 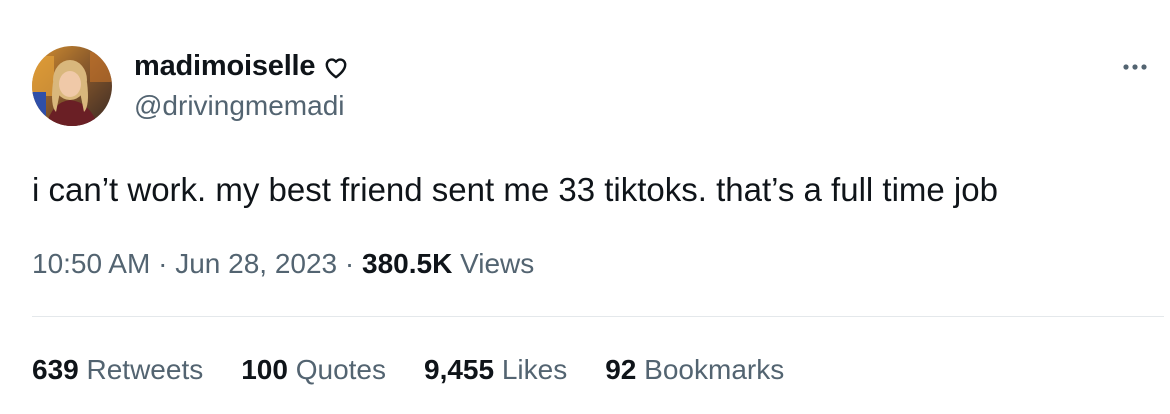 What do you see at coordinates (264, 369) in the screenshot?
I see `stat-count: 100` at bounding box center [264, 369].